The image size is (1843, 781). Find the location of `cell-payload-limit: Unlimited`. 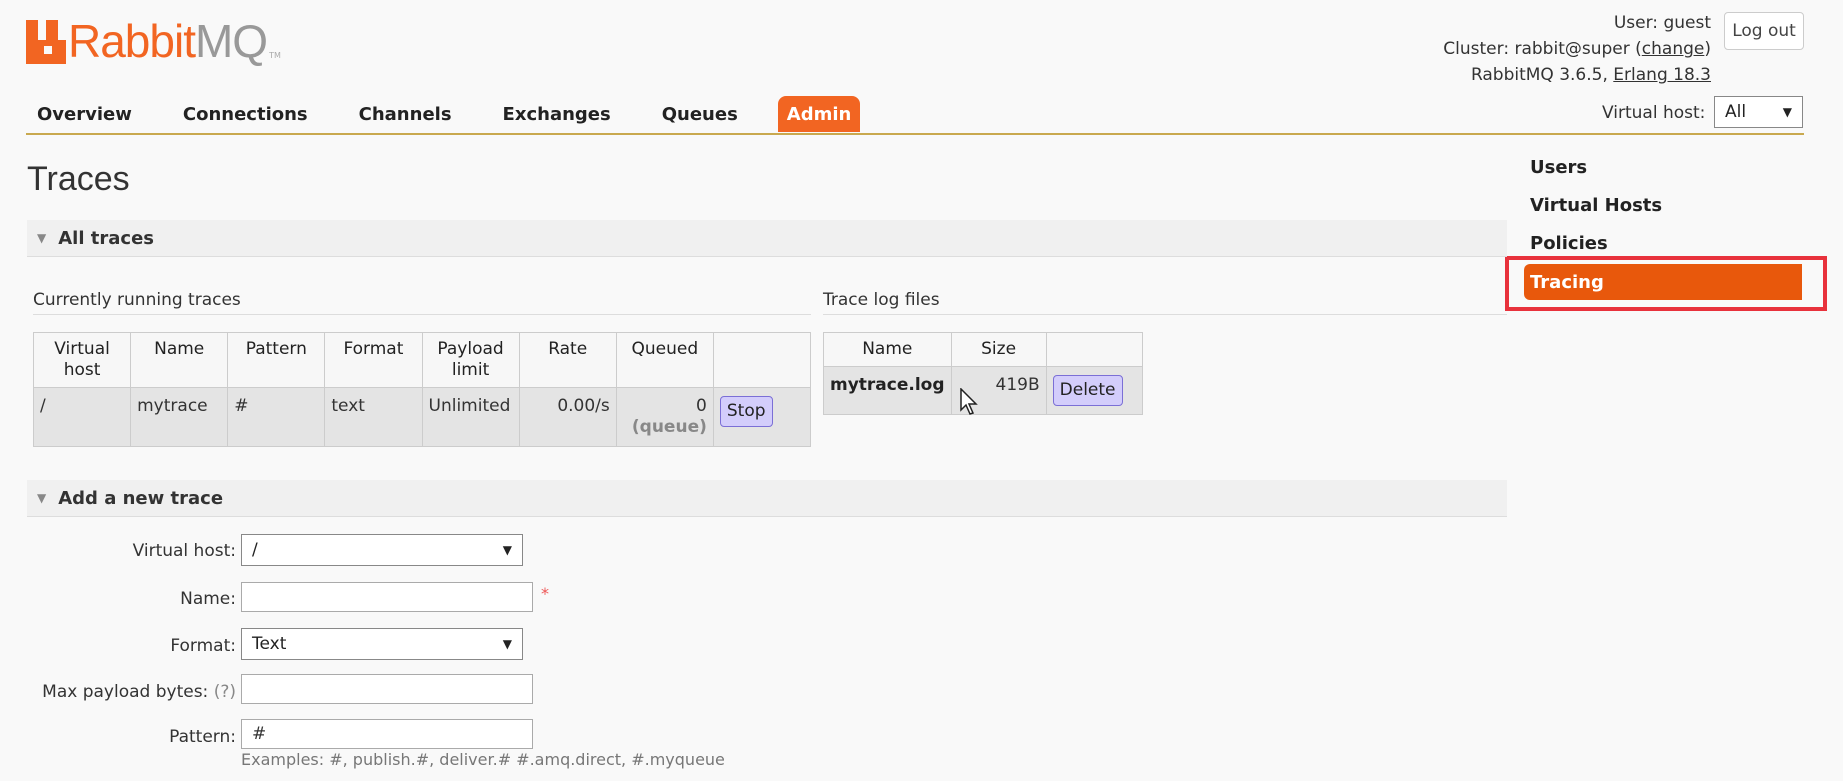

cell-payload-limit: Unlimited is located at coordinates (470, 417).